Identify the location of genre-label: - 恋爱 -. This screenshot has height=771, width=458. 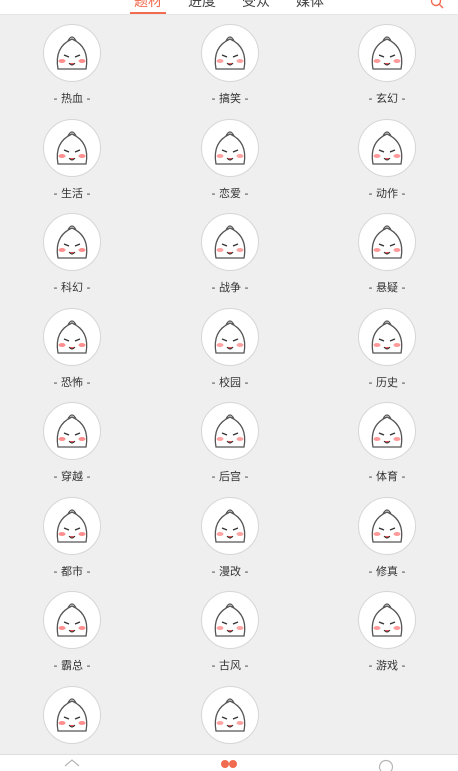
(230, 193).